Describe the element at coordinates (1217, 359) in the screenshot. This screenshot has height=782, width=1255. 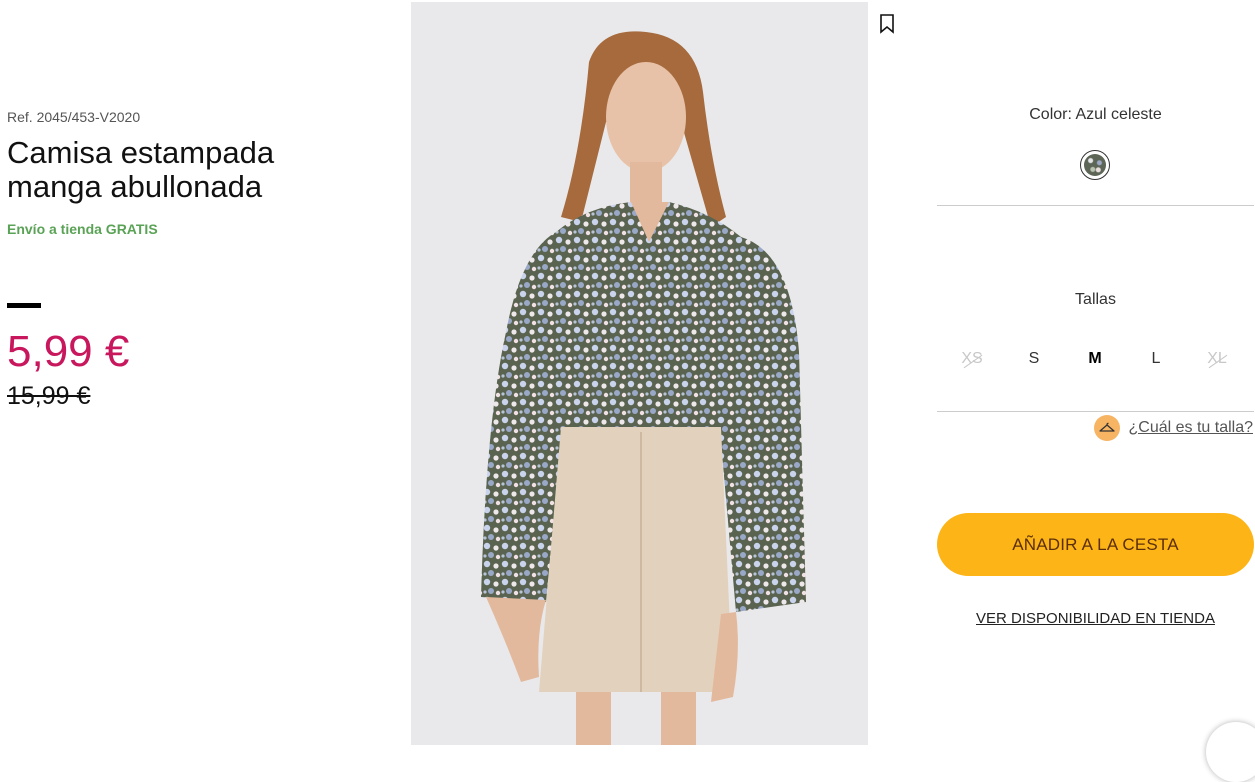
I see `size-option-xl: XL` at that location.